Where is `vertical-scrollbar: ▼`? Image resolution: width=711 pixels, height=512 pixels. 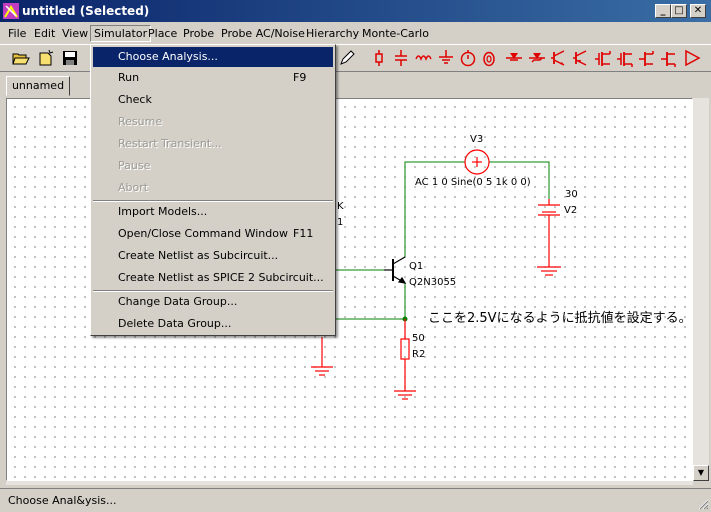 vertical-scrollbar: ▼ is located at coordinates (701, 289).